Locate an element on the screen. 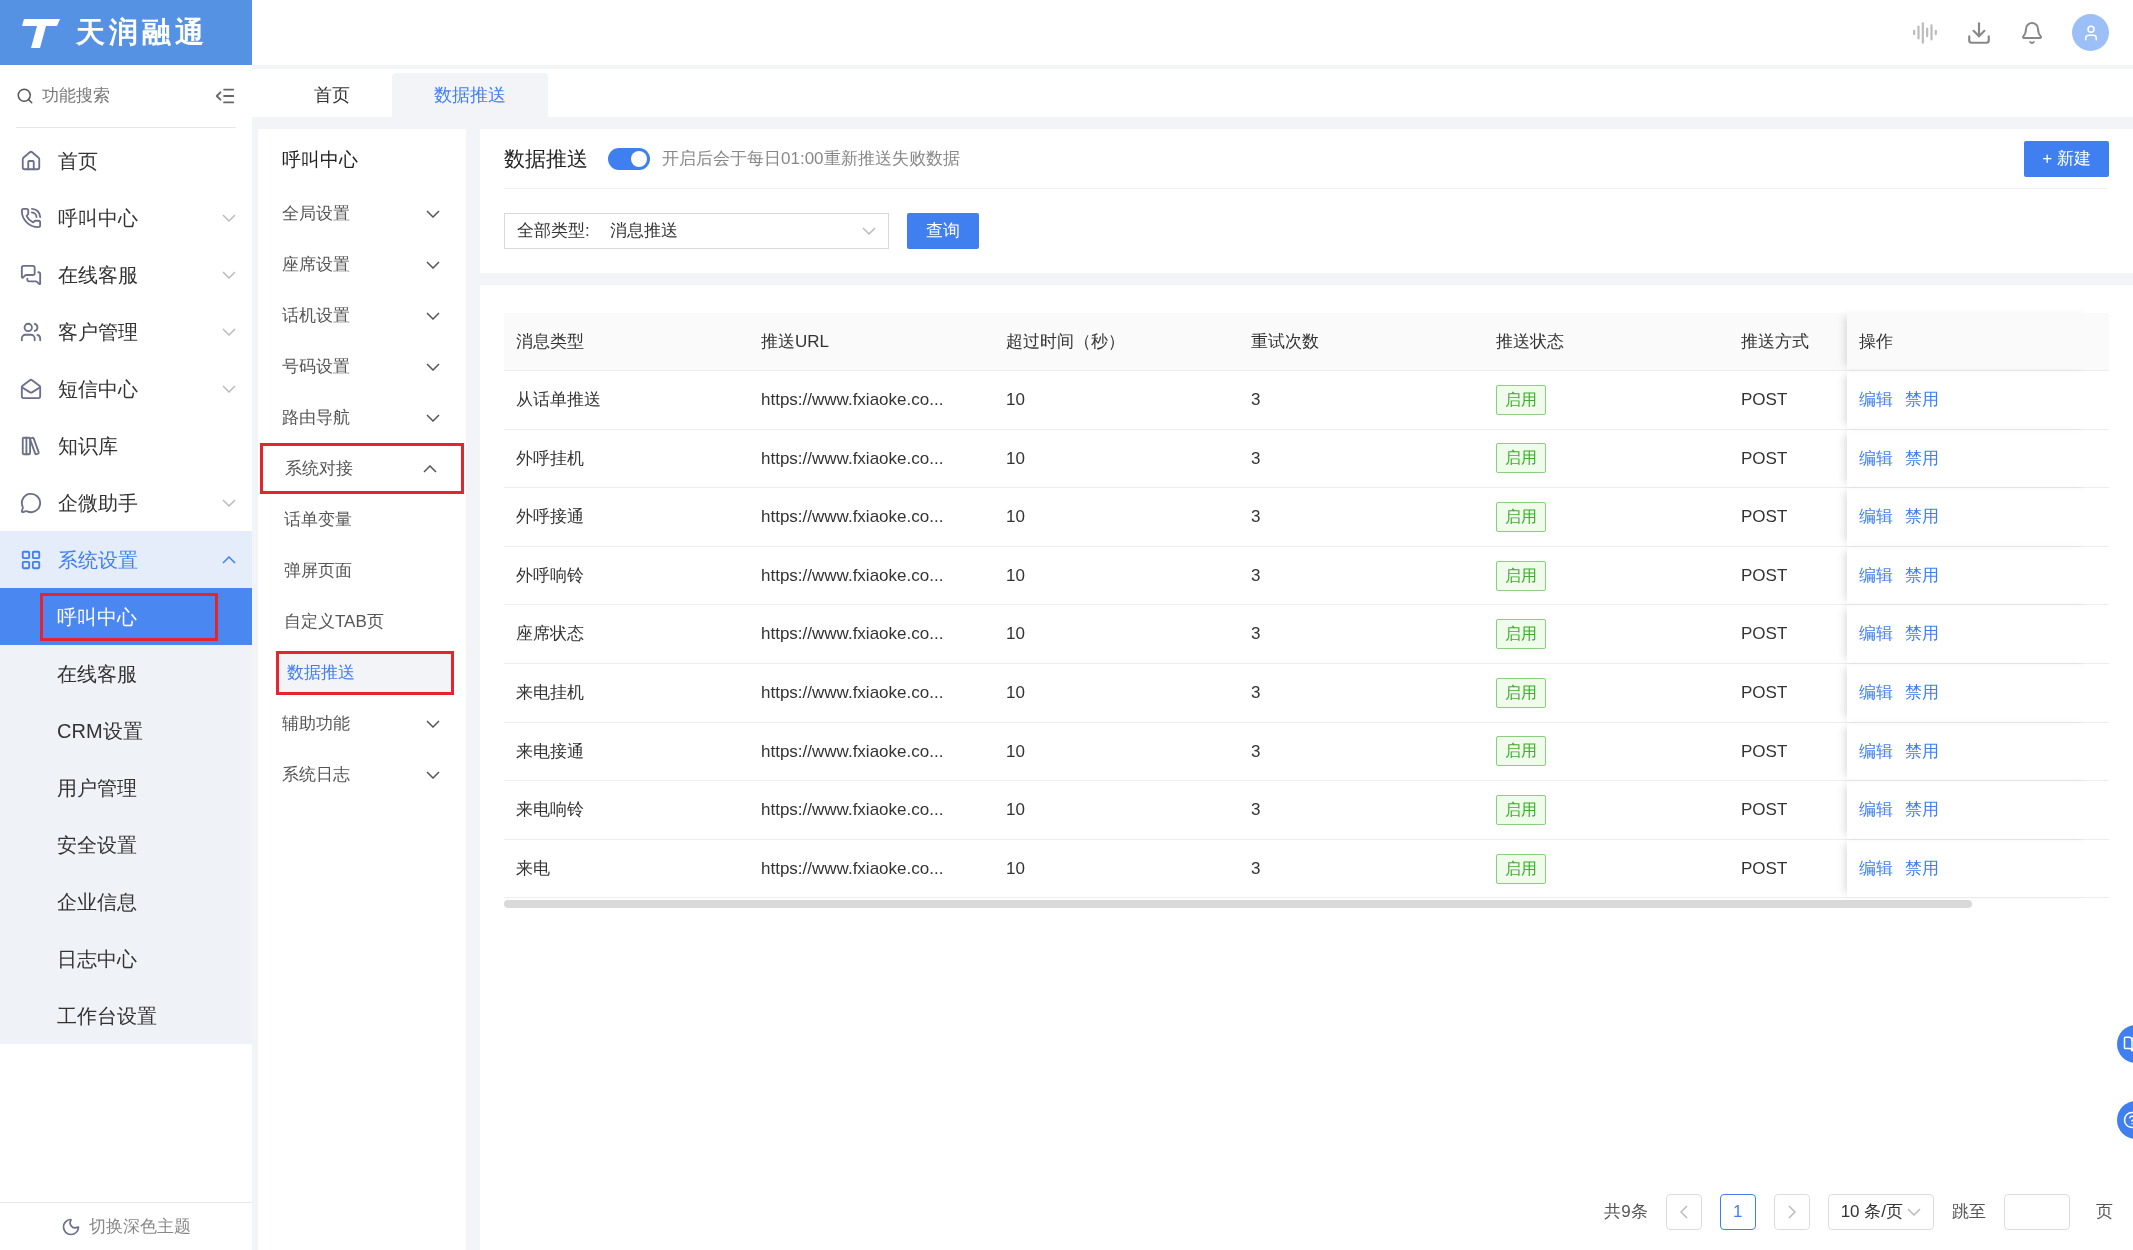  toggle-switch is located at coordinates (629, 158).